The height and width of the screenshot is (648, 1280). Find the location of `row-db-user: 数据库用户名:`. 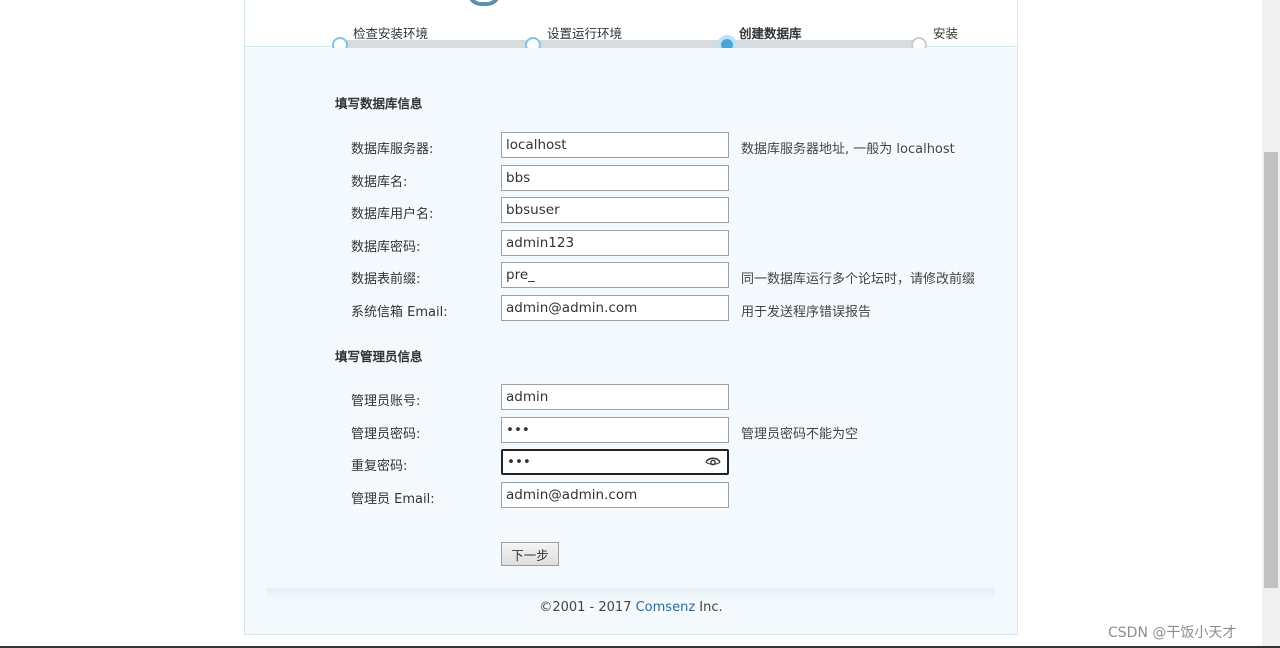

row-db-user: 数据库用户名: is located at coordinates (631, 211).